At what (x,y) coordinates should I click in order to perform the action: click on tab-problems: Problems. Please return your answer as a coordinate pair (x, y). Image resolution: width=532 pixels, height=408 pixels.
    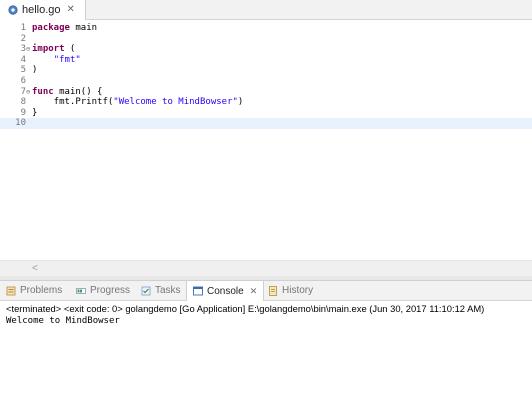
    Looking at the image, I should click on (34, 290).